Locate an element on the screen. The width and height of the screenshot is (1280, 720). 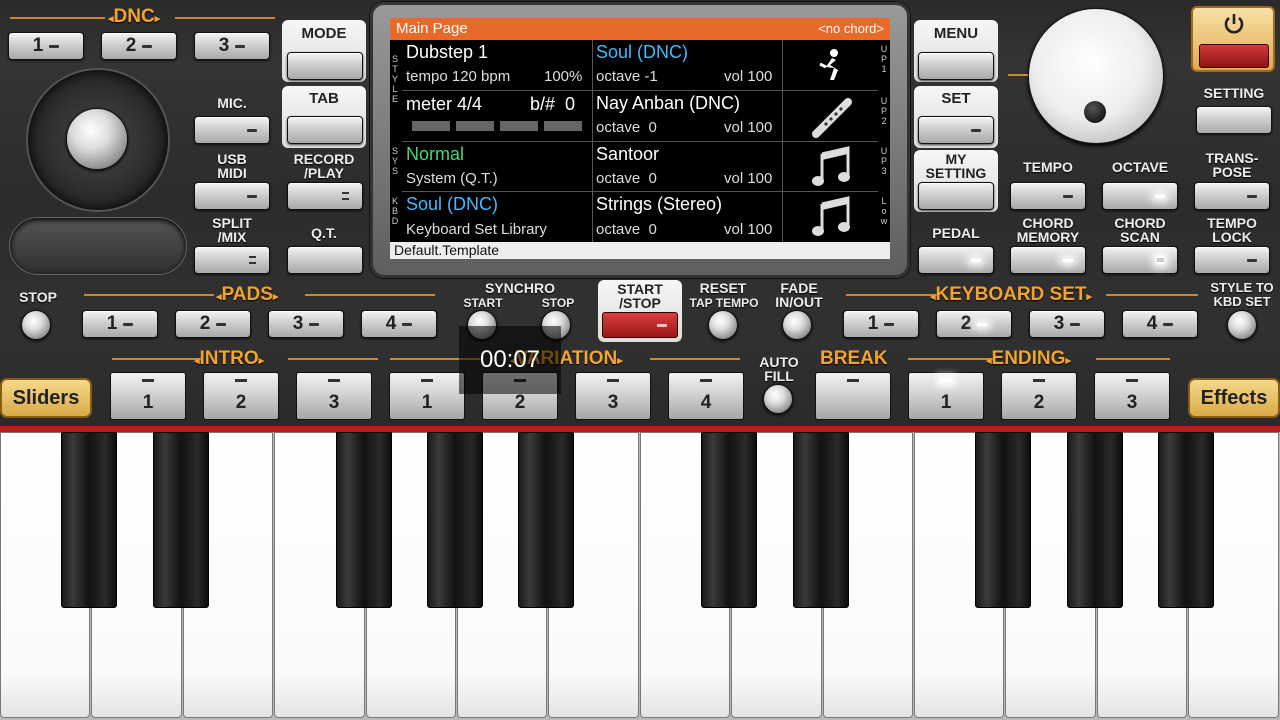
dnc-button-1: 1 is located at coordinates (46, 46).